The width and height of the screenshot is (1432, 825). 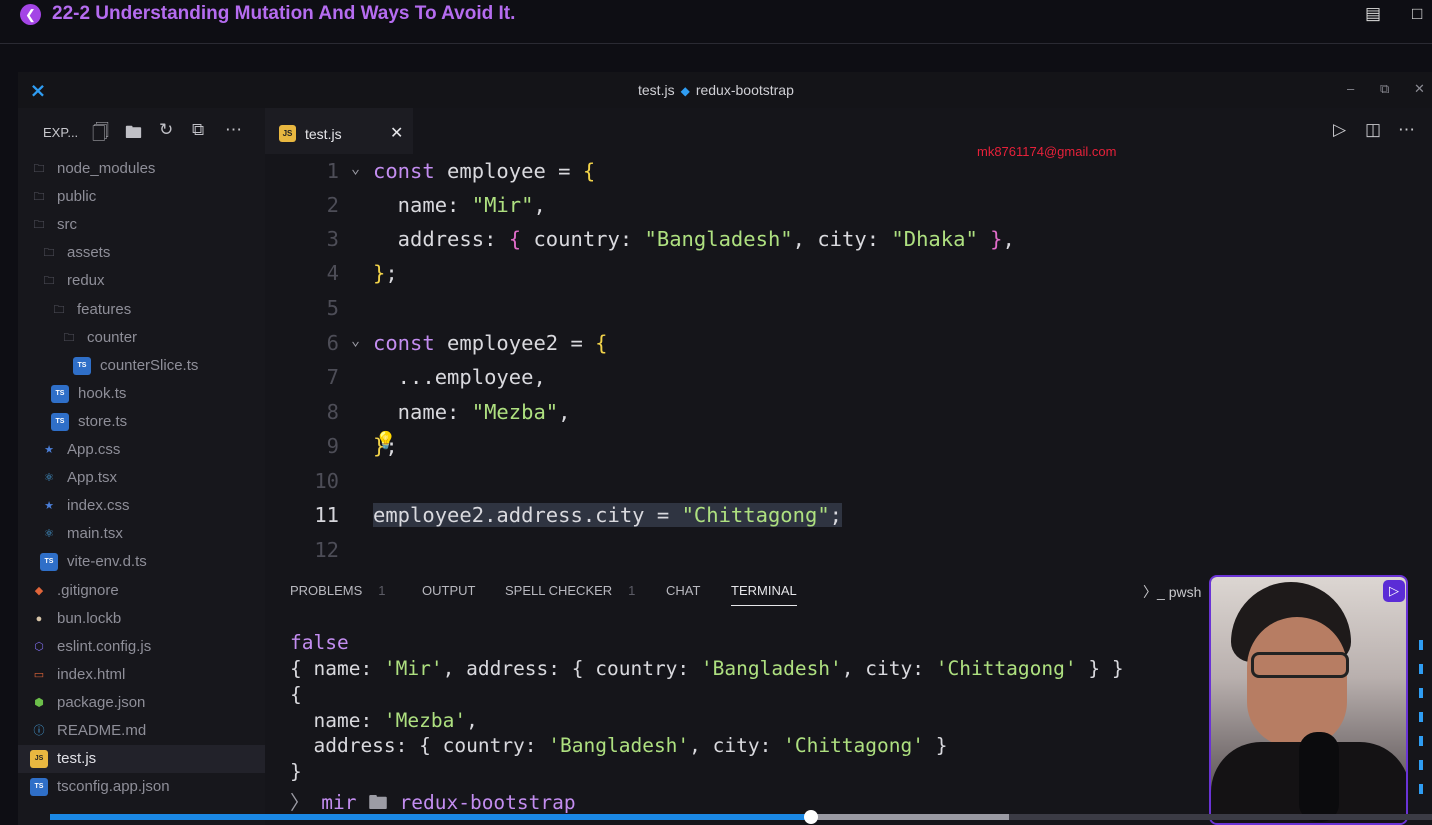 What do you see at coordinates (1394, 591) in the screenshot?
I see `channel-logo-icon: ▷` at bounding box center [1394, 591].